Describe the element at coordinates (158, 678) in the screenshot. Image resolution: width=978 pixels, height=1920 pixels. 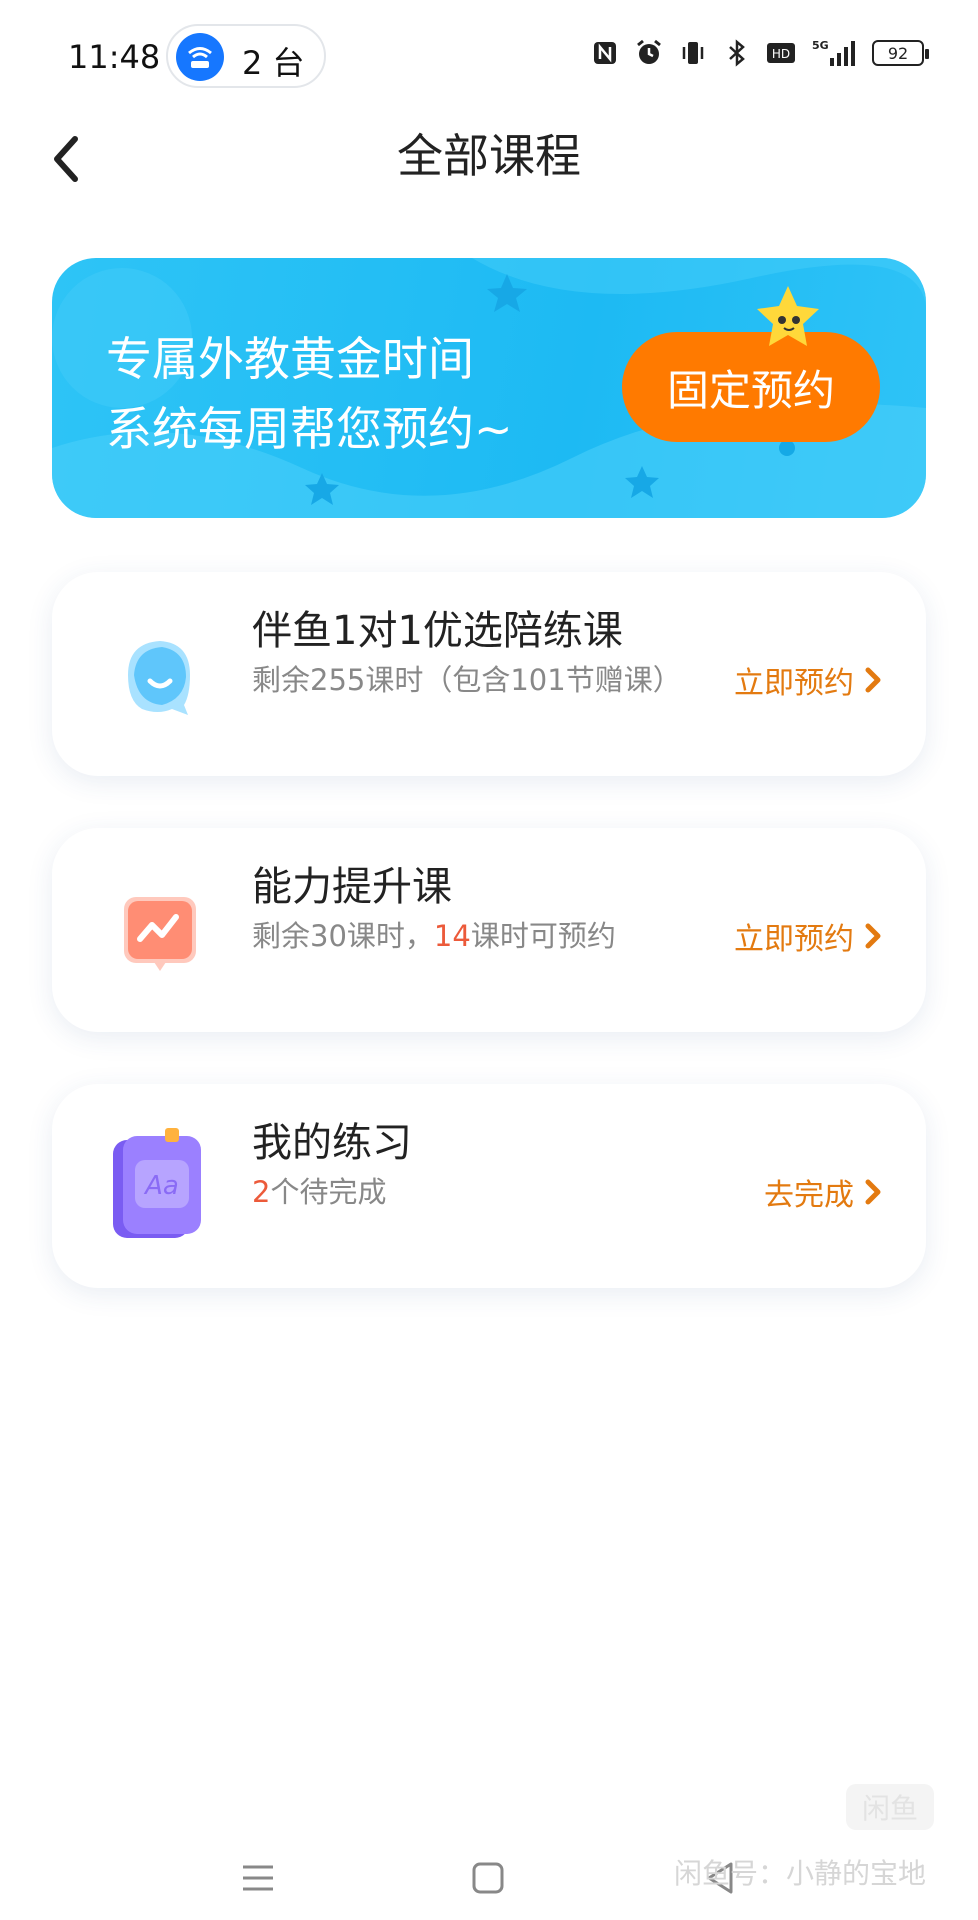
I see `fish-icon` at that location.